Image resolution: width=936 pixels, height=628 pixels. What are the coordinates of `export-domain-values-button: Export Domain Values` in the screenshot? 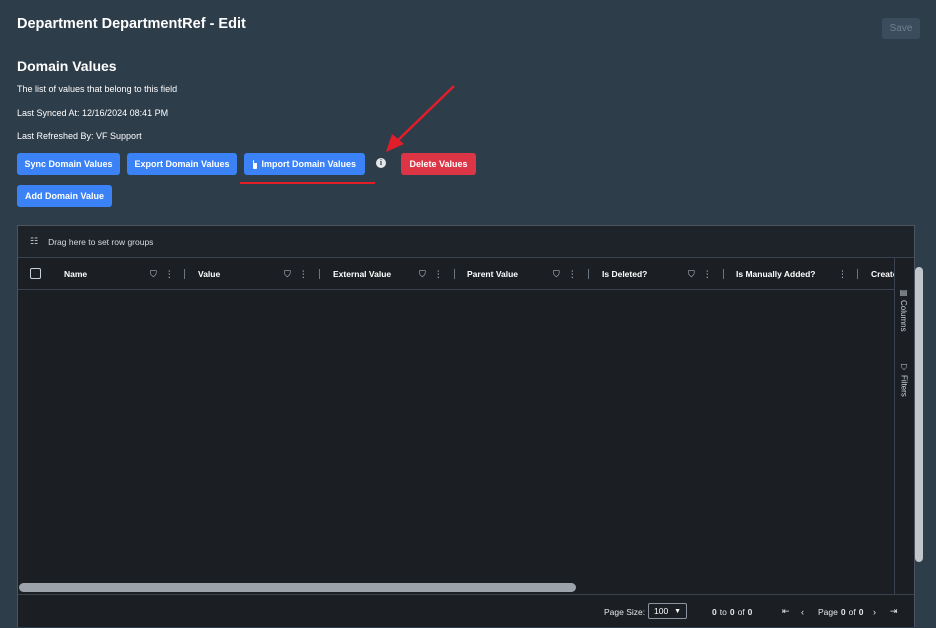 It's located at (182, 164).